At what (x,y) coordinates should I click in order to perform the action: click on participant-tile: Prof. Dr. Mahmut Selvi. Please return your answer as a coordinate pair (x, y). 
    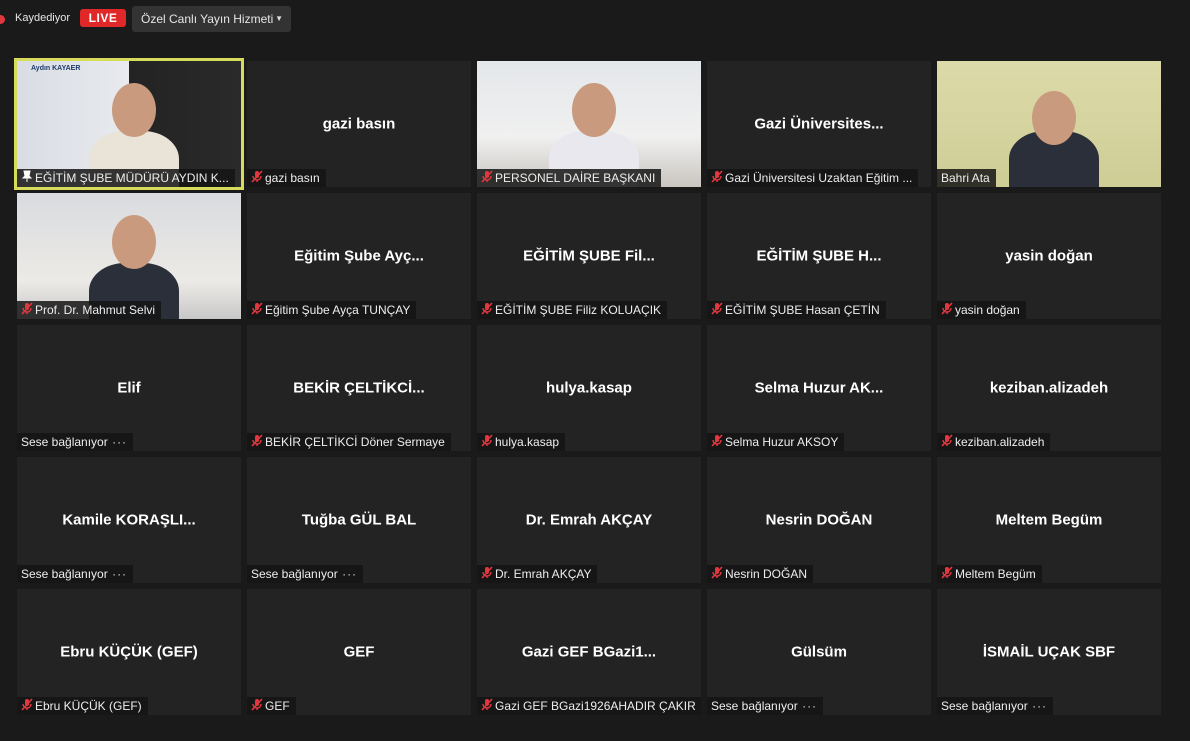
    Looking at the image, I should click on (129, 256).